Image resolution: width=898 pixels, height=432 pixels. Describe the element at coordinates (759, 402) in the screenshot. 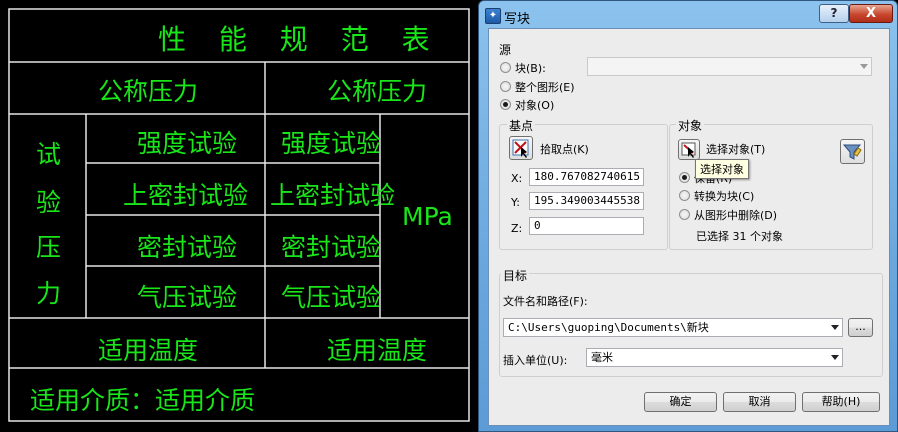

I see `cancel-button: 取消` at that location.